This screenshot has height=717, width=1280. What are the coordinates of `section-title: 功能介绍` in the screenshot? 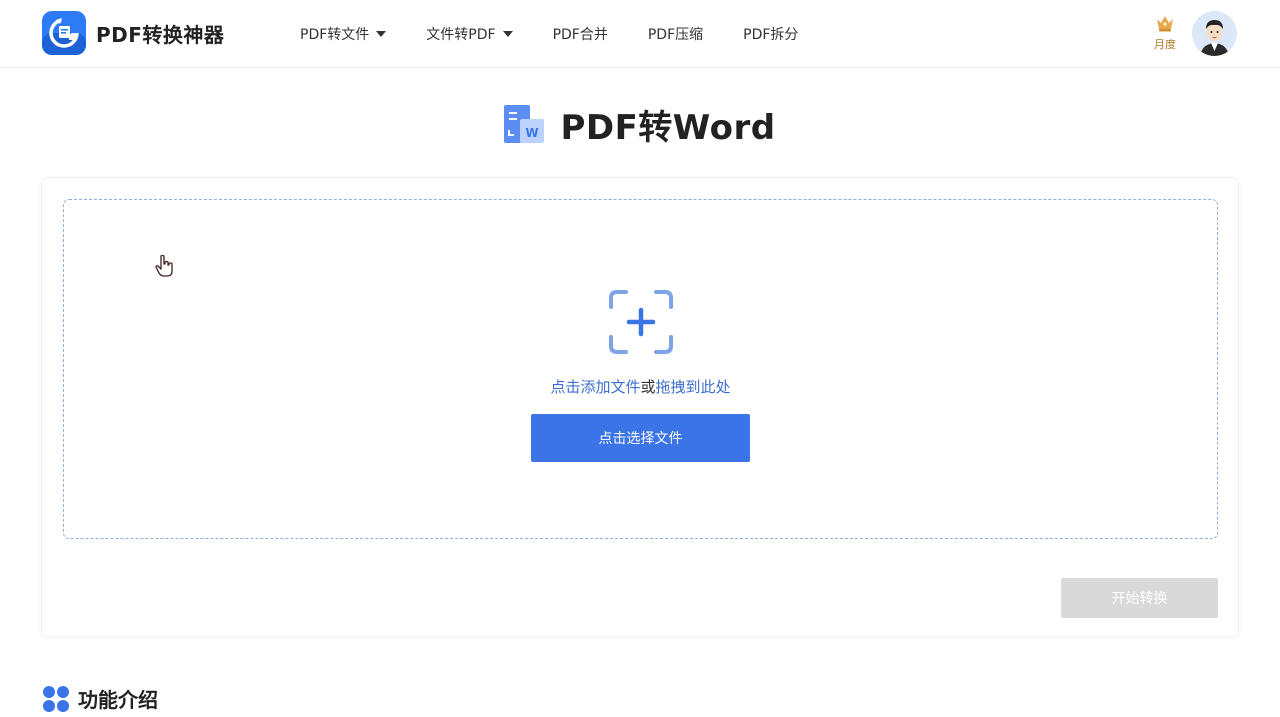 It's located at (118, 700).